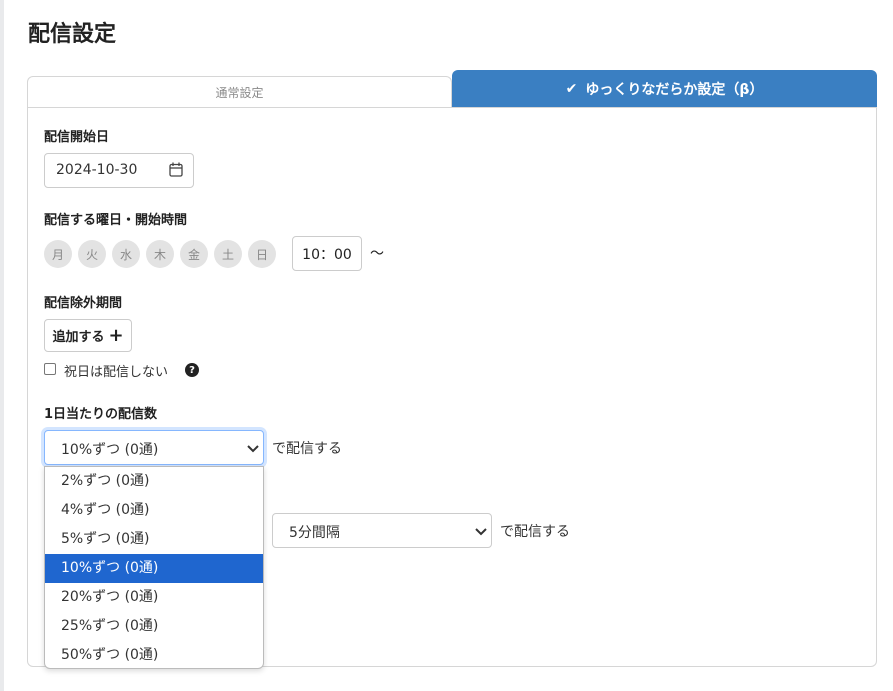  I want to click on start-time-input: 10：00, so click(327, 253).